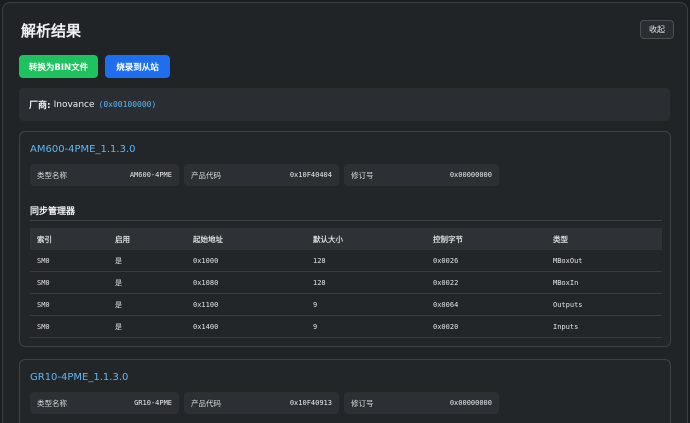 Image resolution: width=690 pixels, height=423 pixels. What do you see at coordinates (568, 304) in the screenshot?
I see `cell-type: Outputs` at bounding box center [568, 304].